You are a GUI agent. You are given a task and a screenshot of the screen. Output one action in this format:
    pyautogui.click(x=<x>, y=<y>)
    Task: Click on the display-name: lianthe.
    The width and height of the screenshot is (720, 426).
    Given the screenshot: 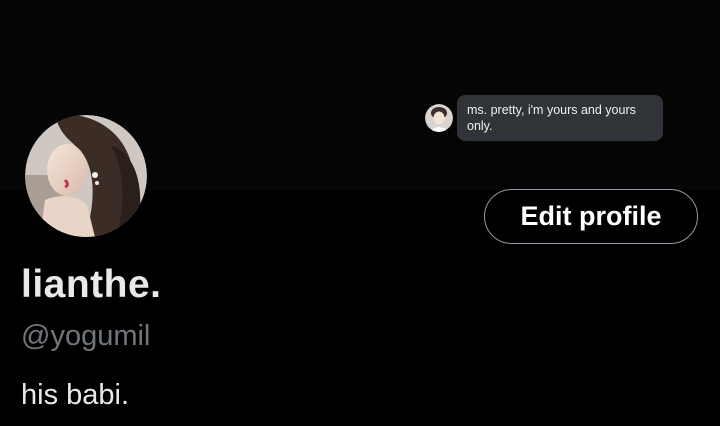 What is the action you would take?
    pyautogui.click(x=91, y=284)
    